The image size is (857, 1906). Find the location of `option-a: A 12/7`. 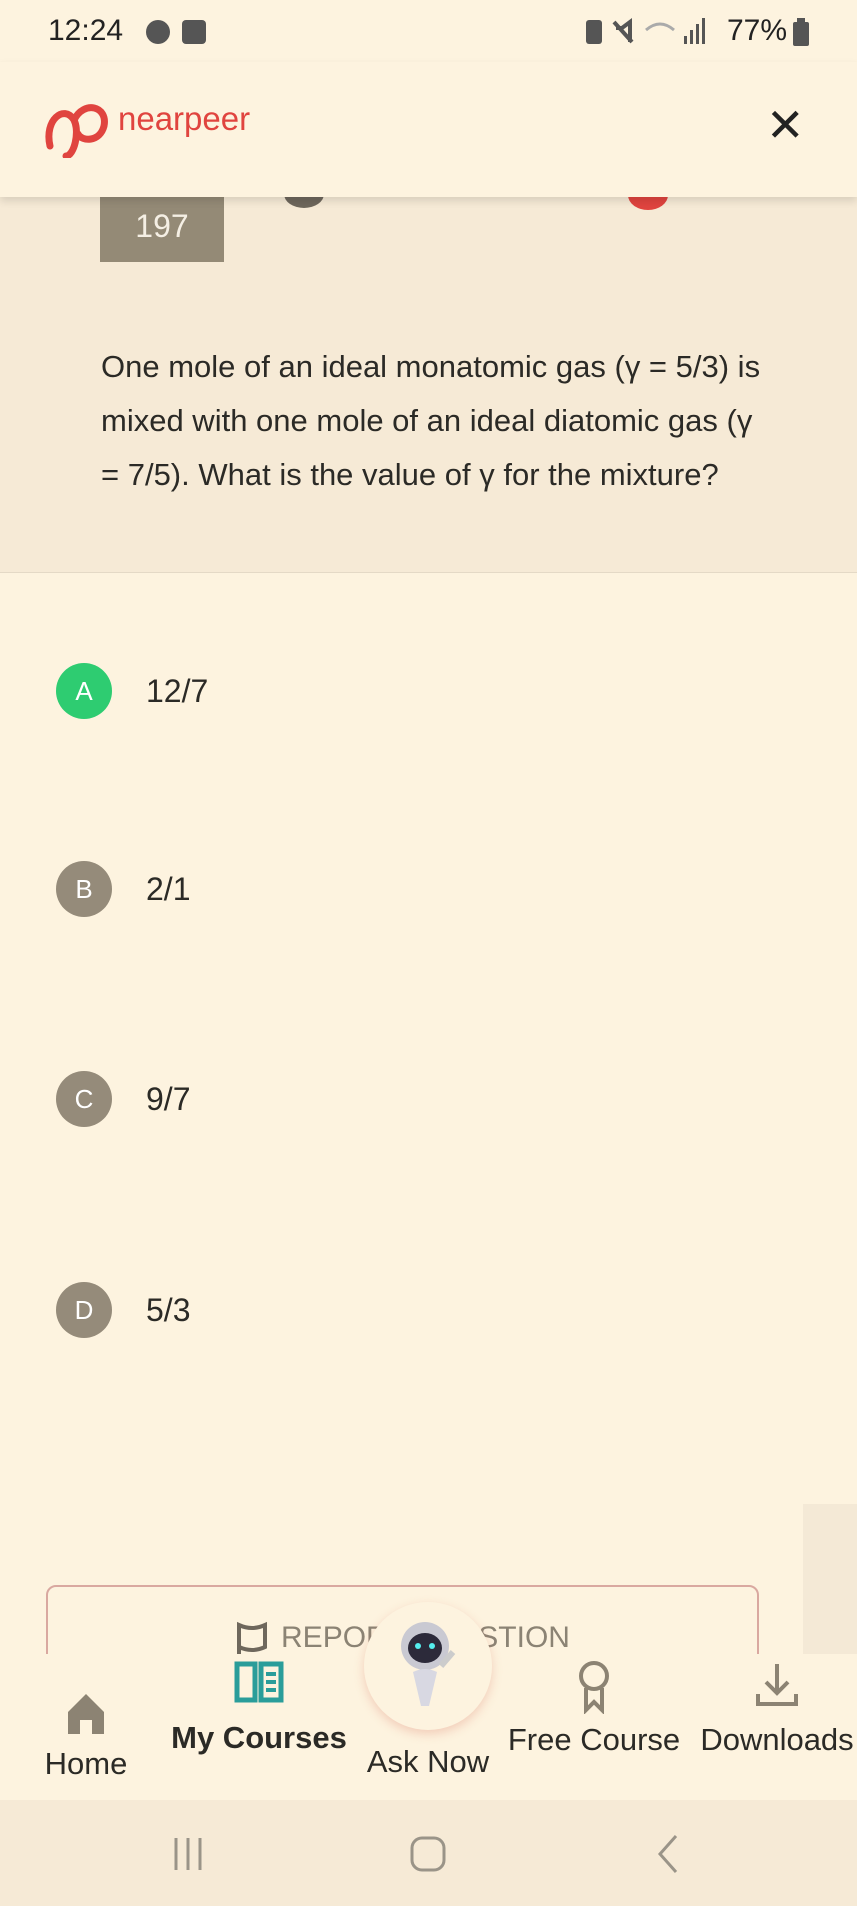

option-a: A 12/7 is located at coordinates (406, 691).